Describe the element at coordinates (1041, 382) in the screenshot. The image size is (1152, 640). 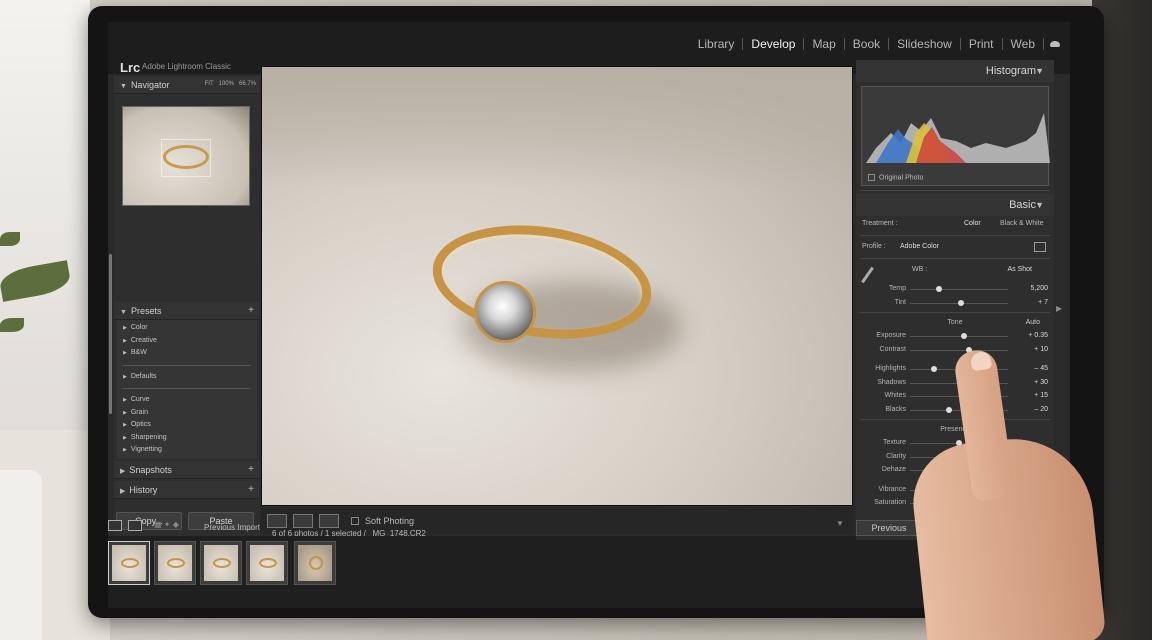
I see `slider-value: + 30` at that location.